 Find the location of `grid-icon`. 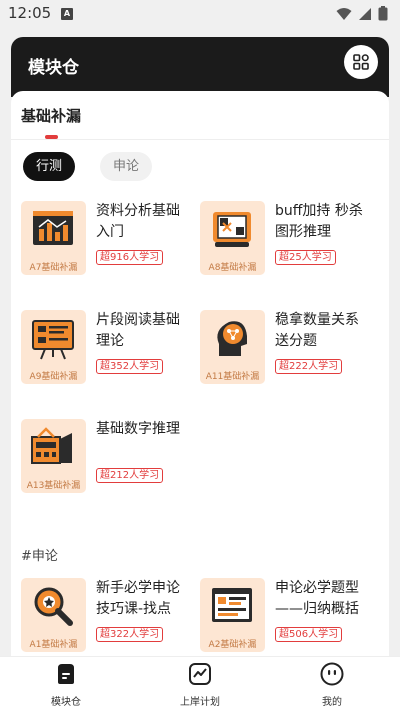

grid-icon is located at coordinates (361, 62).